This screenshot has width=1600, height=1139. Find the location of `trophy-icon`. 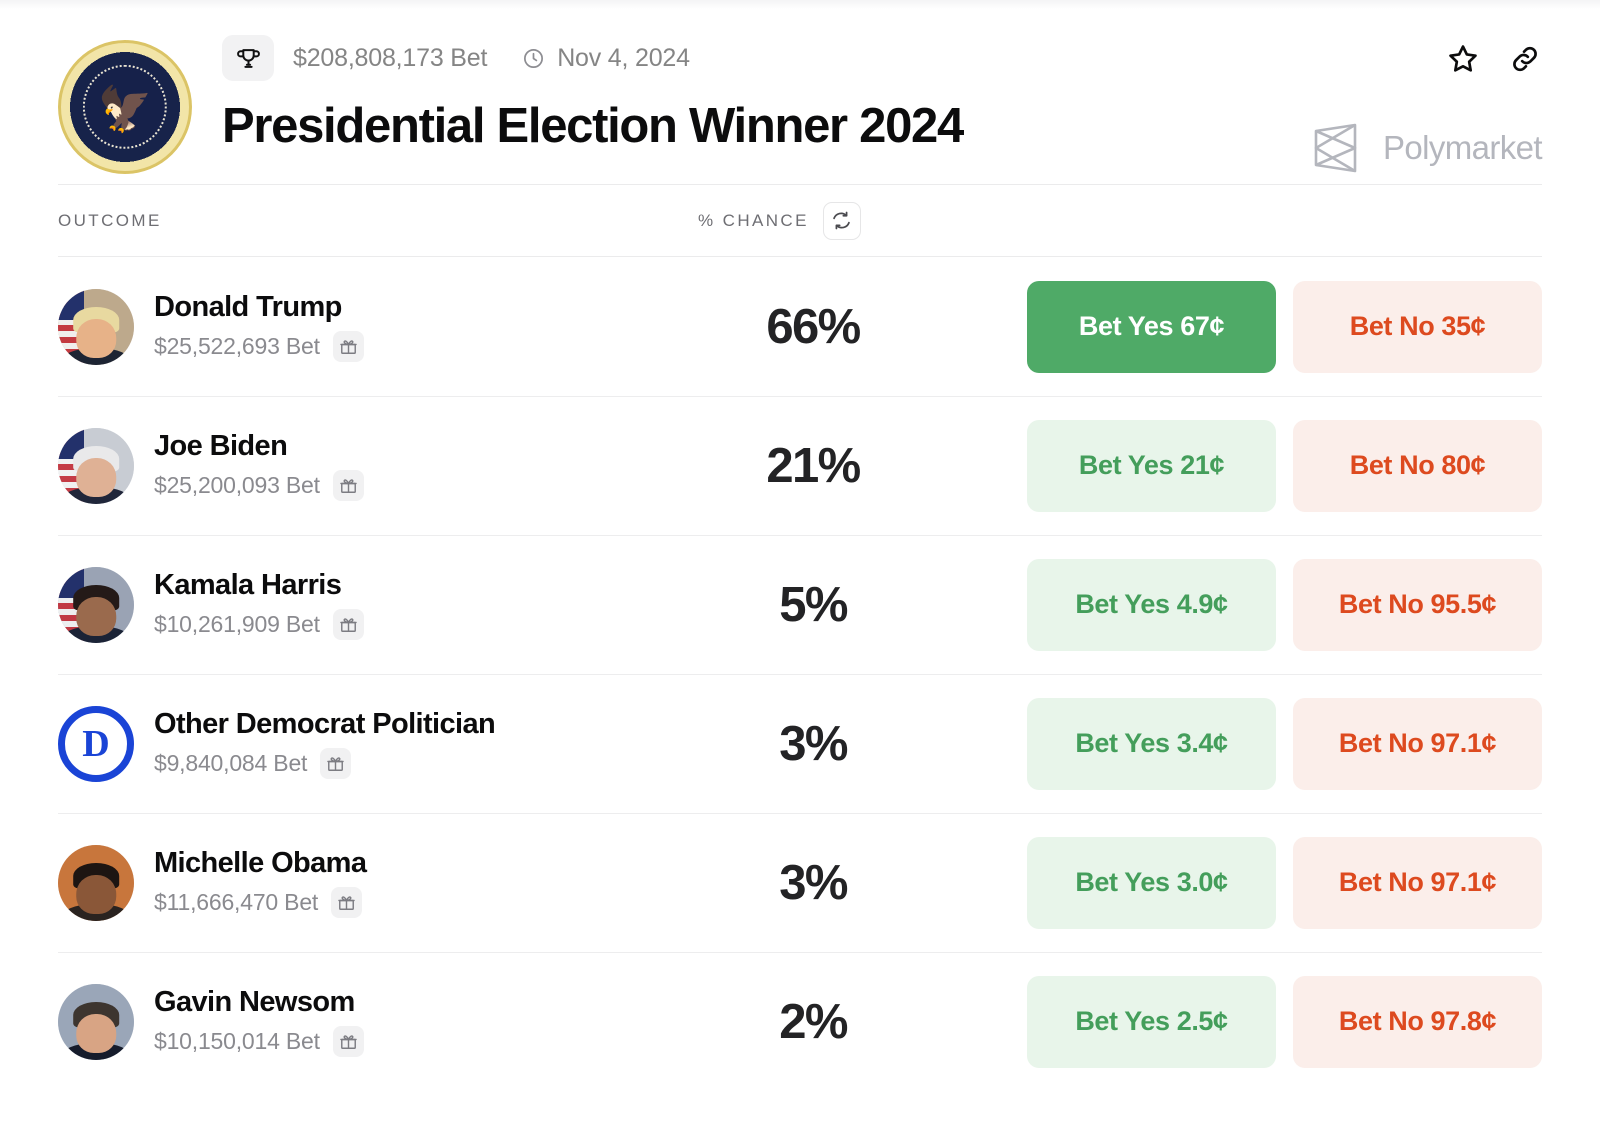

trophy-icon is located at coordinates (248, 58).